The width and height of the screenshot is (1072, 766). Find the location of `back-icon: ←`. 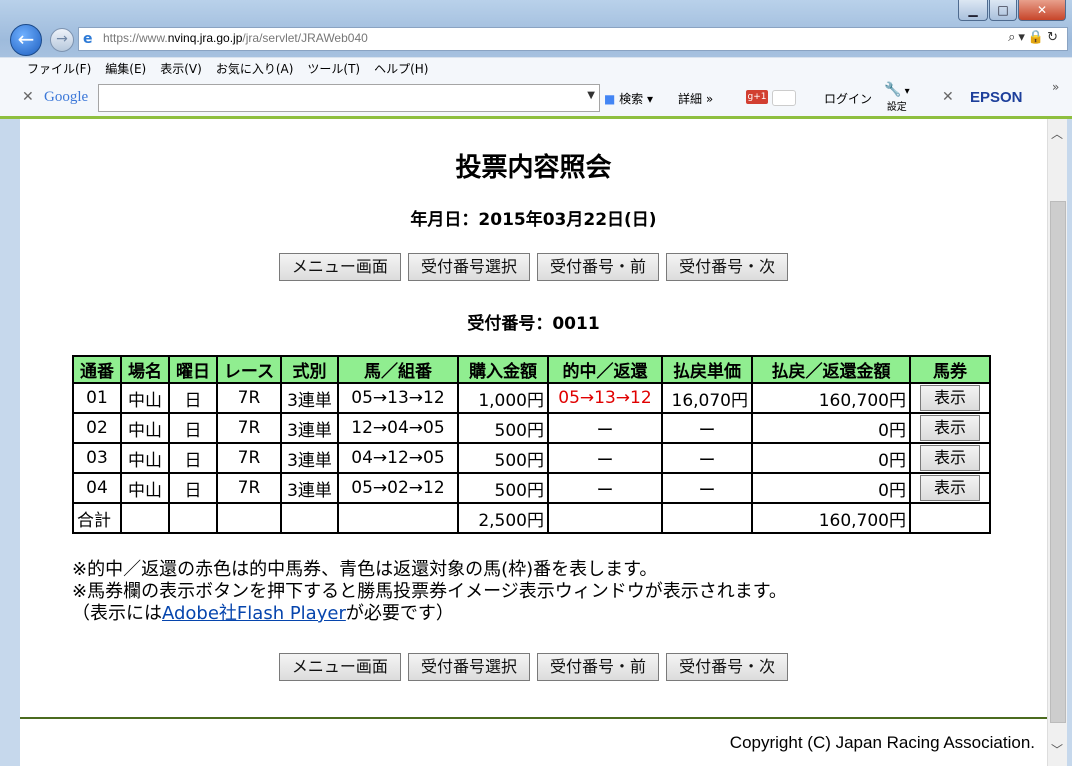

back-icon: ← is located at coordinates (26, 40).